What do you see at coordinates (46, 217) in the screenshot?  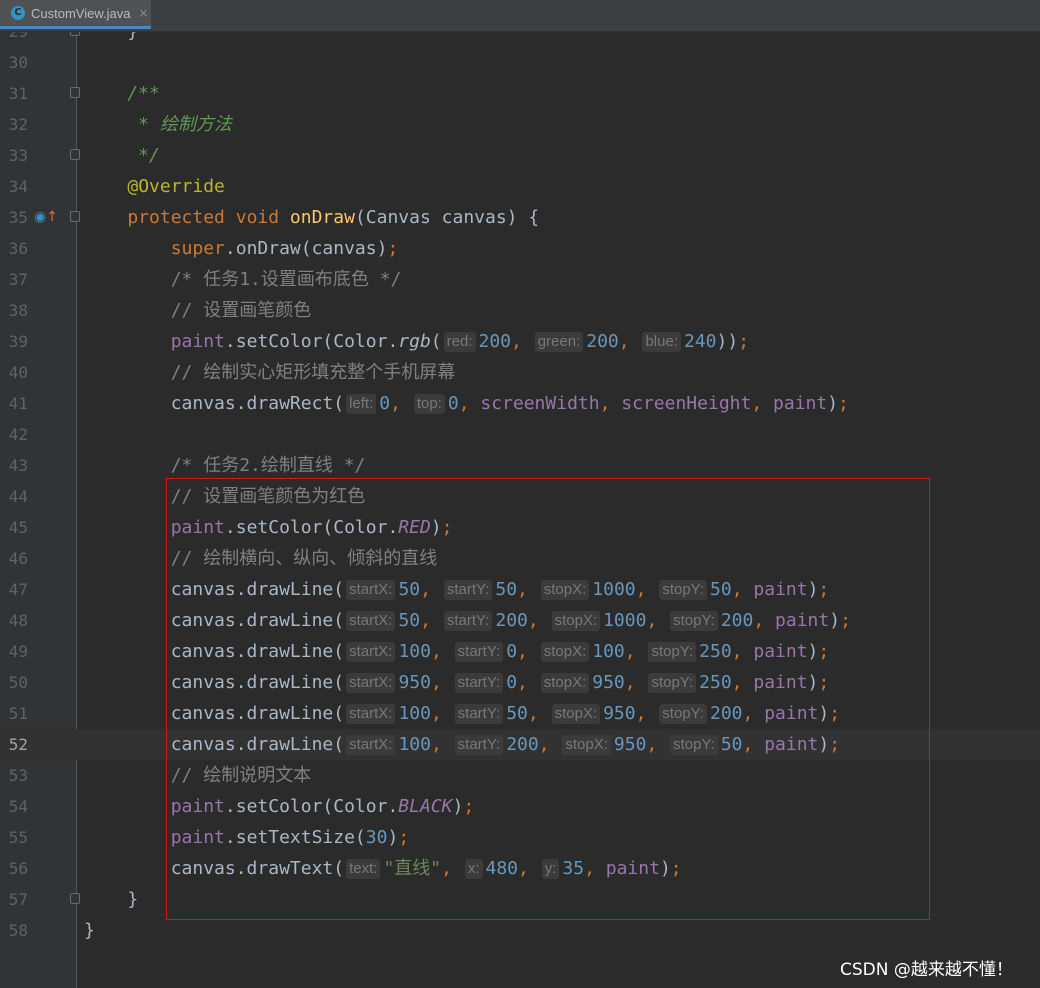 I see `override-method-icon: ◉↑` at bounding box center [46, 217].